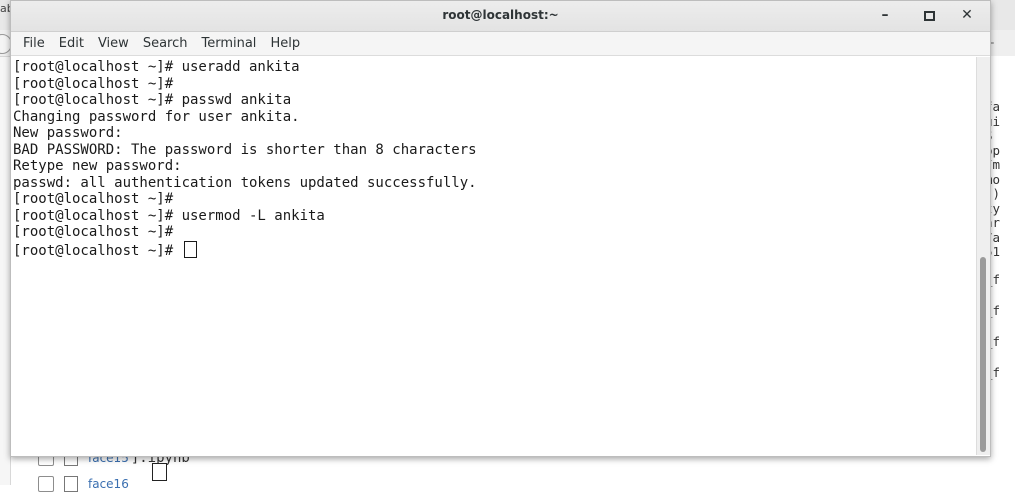 The image size is (1015, 494). Describe the element at coordinates (97, 166) in the screenshot. I see `terminal-line: Retype new password:` at that location.